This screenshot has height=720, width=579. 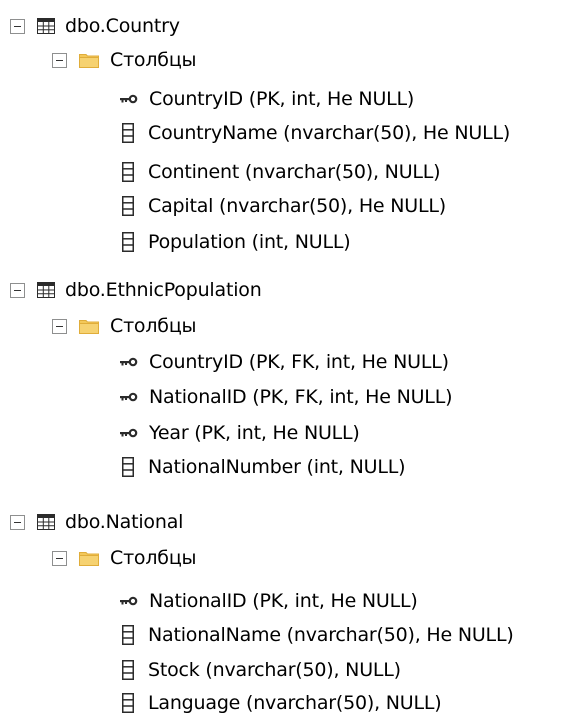 I want to click on column-label: NationalNumber (int, NULL), so click(x=277, y=467).